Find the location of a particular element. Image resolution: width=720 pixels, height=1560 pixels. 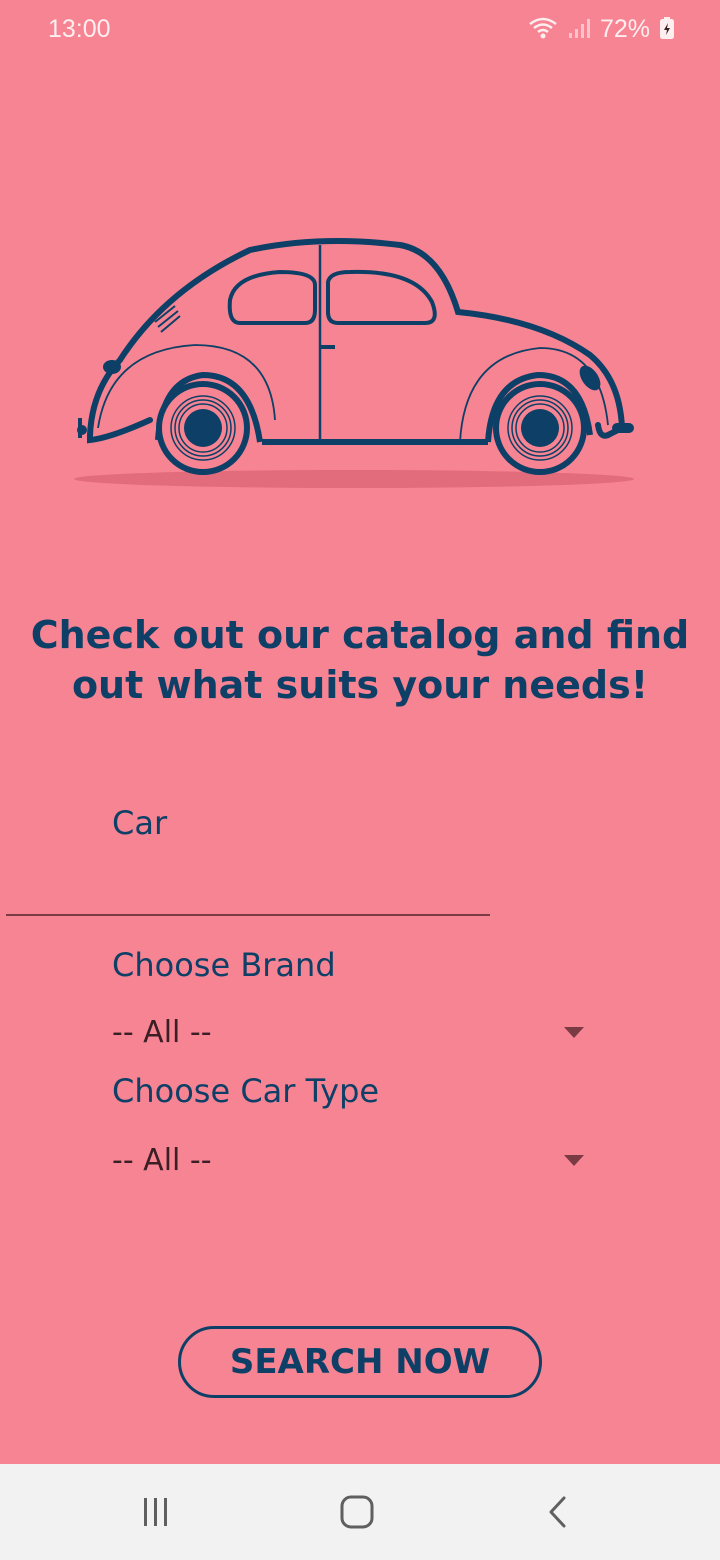

search-now-button: SEARCH NOW is located at coordinates (360, 1362).